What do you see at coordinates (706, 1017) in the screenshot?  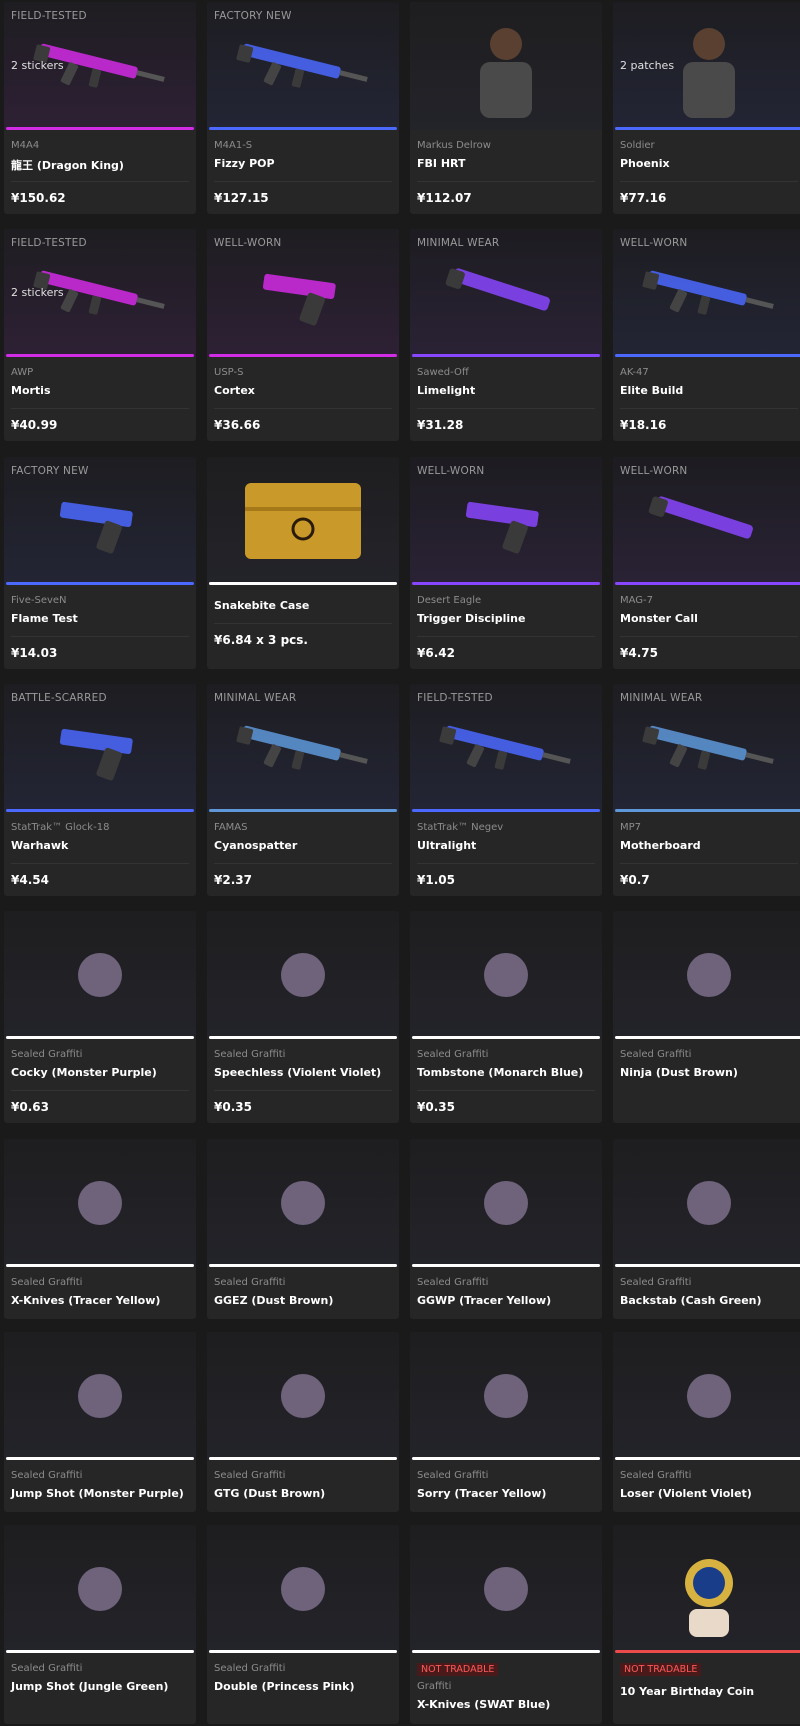 I see `item-card: Sealed Graffiti Ninja (Dust Brown)` at bounding box center [706, 1017].